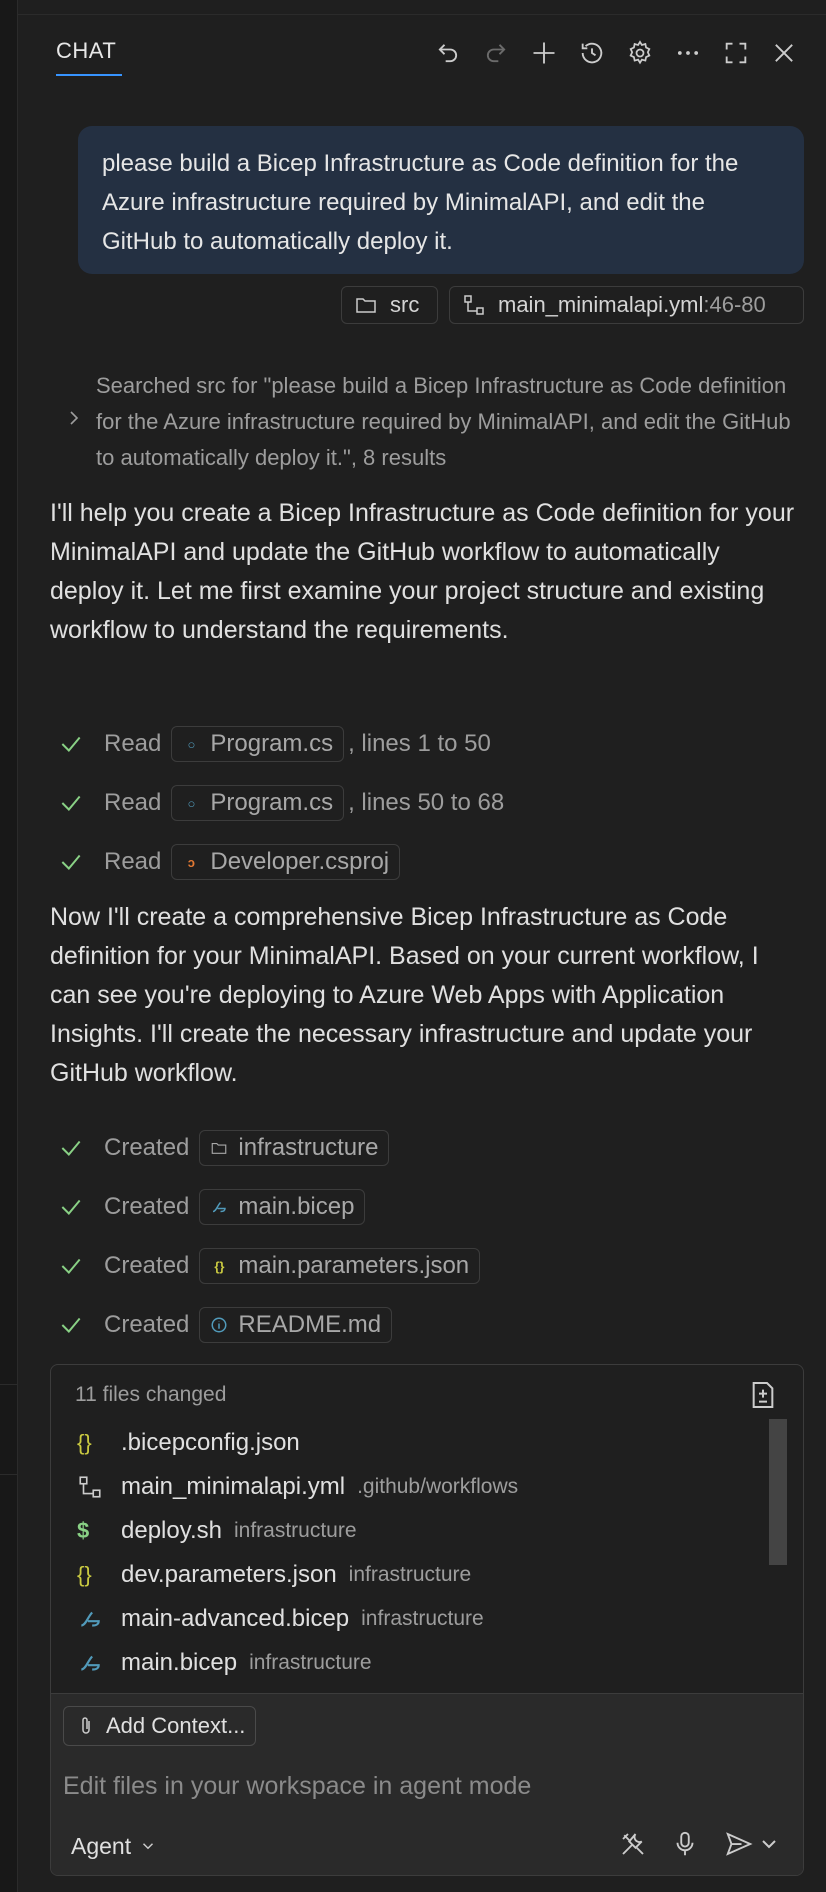 The image size is (826, 1892). What do you see at coordinates (544, 53) in the screenshot?
I see `new-chat-icon` at bounding box center [544, 53].